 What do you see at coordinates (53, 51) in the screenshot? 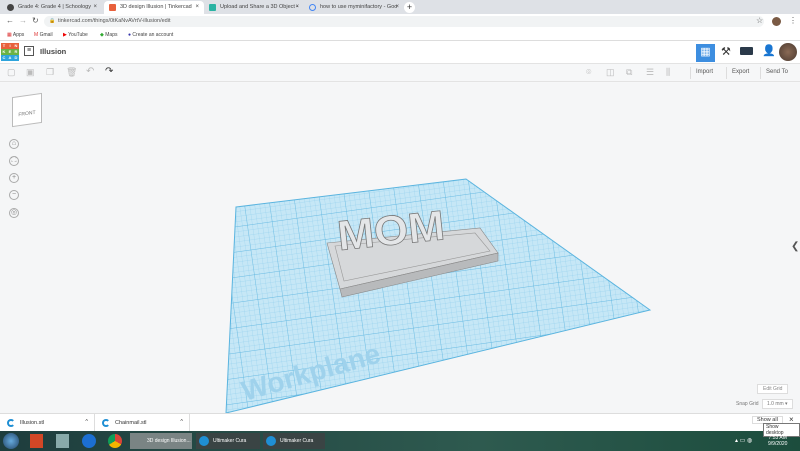
I see `design-title: Illusion` at bounding box center [53, 51].